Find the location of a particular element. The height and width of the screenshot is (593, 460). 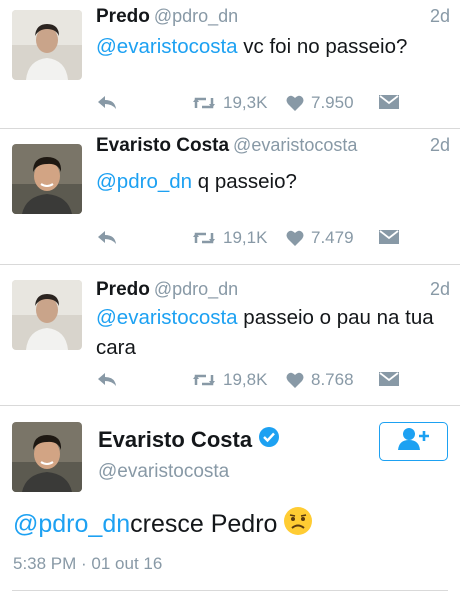

follow-button is located at coordinates (413, 441).